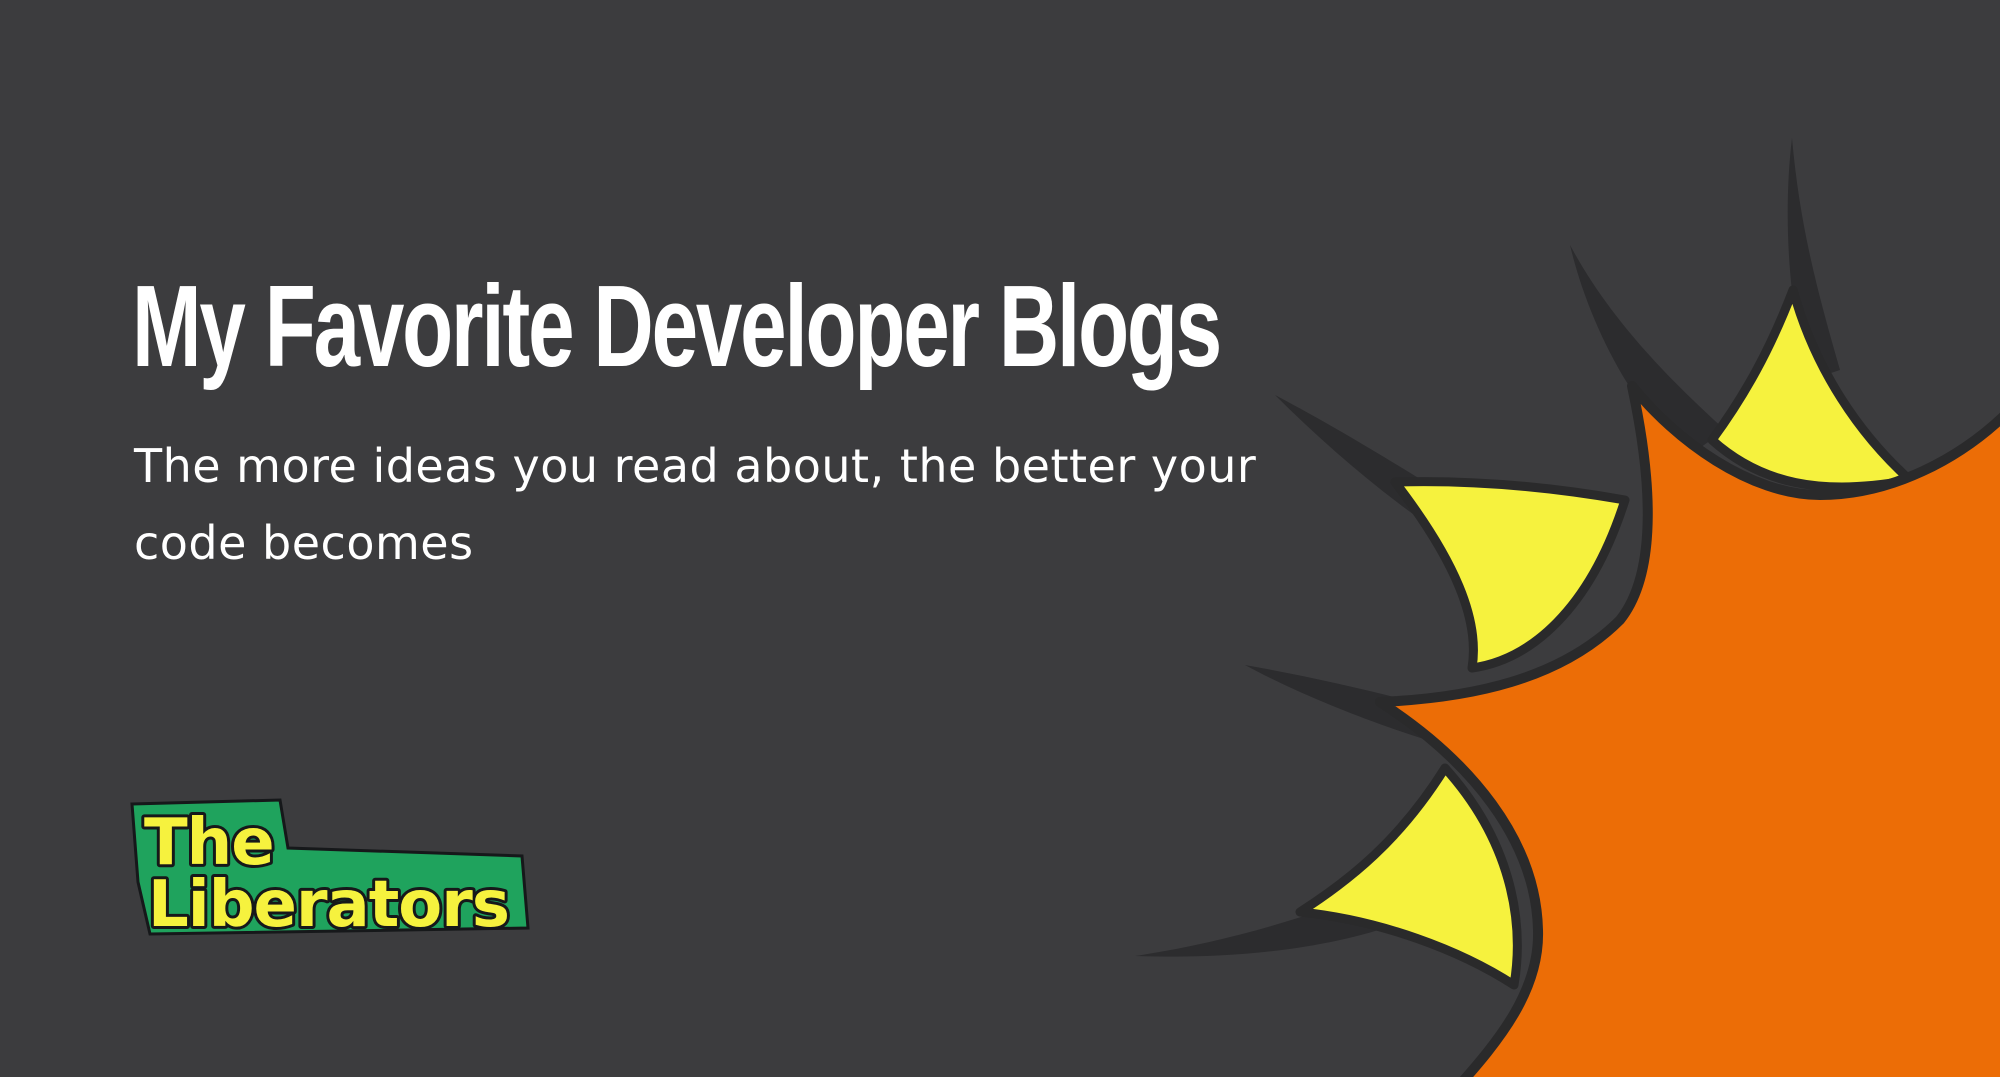 This screenshot has width=2000, height=1077. I want to click on page-title: My Favorite Developer Blogs, so click(677, 326).